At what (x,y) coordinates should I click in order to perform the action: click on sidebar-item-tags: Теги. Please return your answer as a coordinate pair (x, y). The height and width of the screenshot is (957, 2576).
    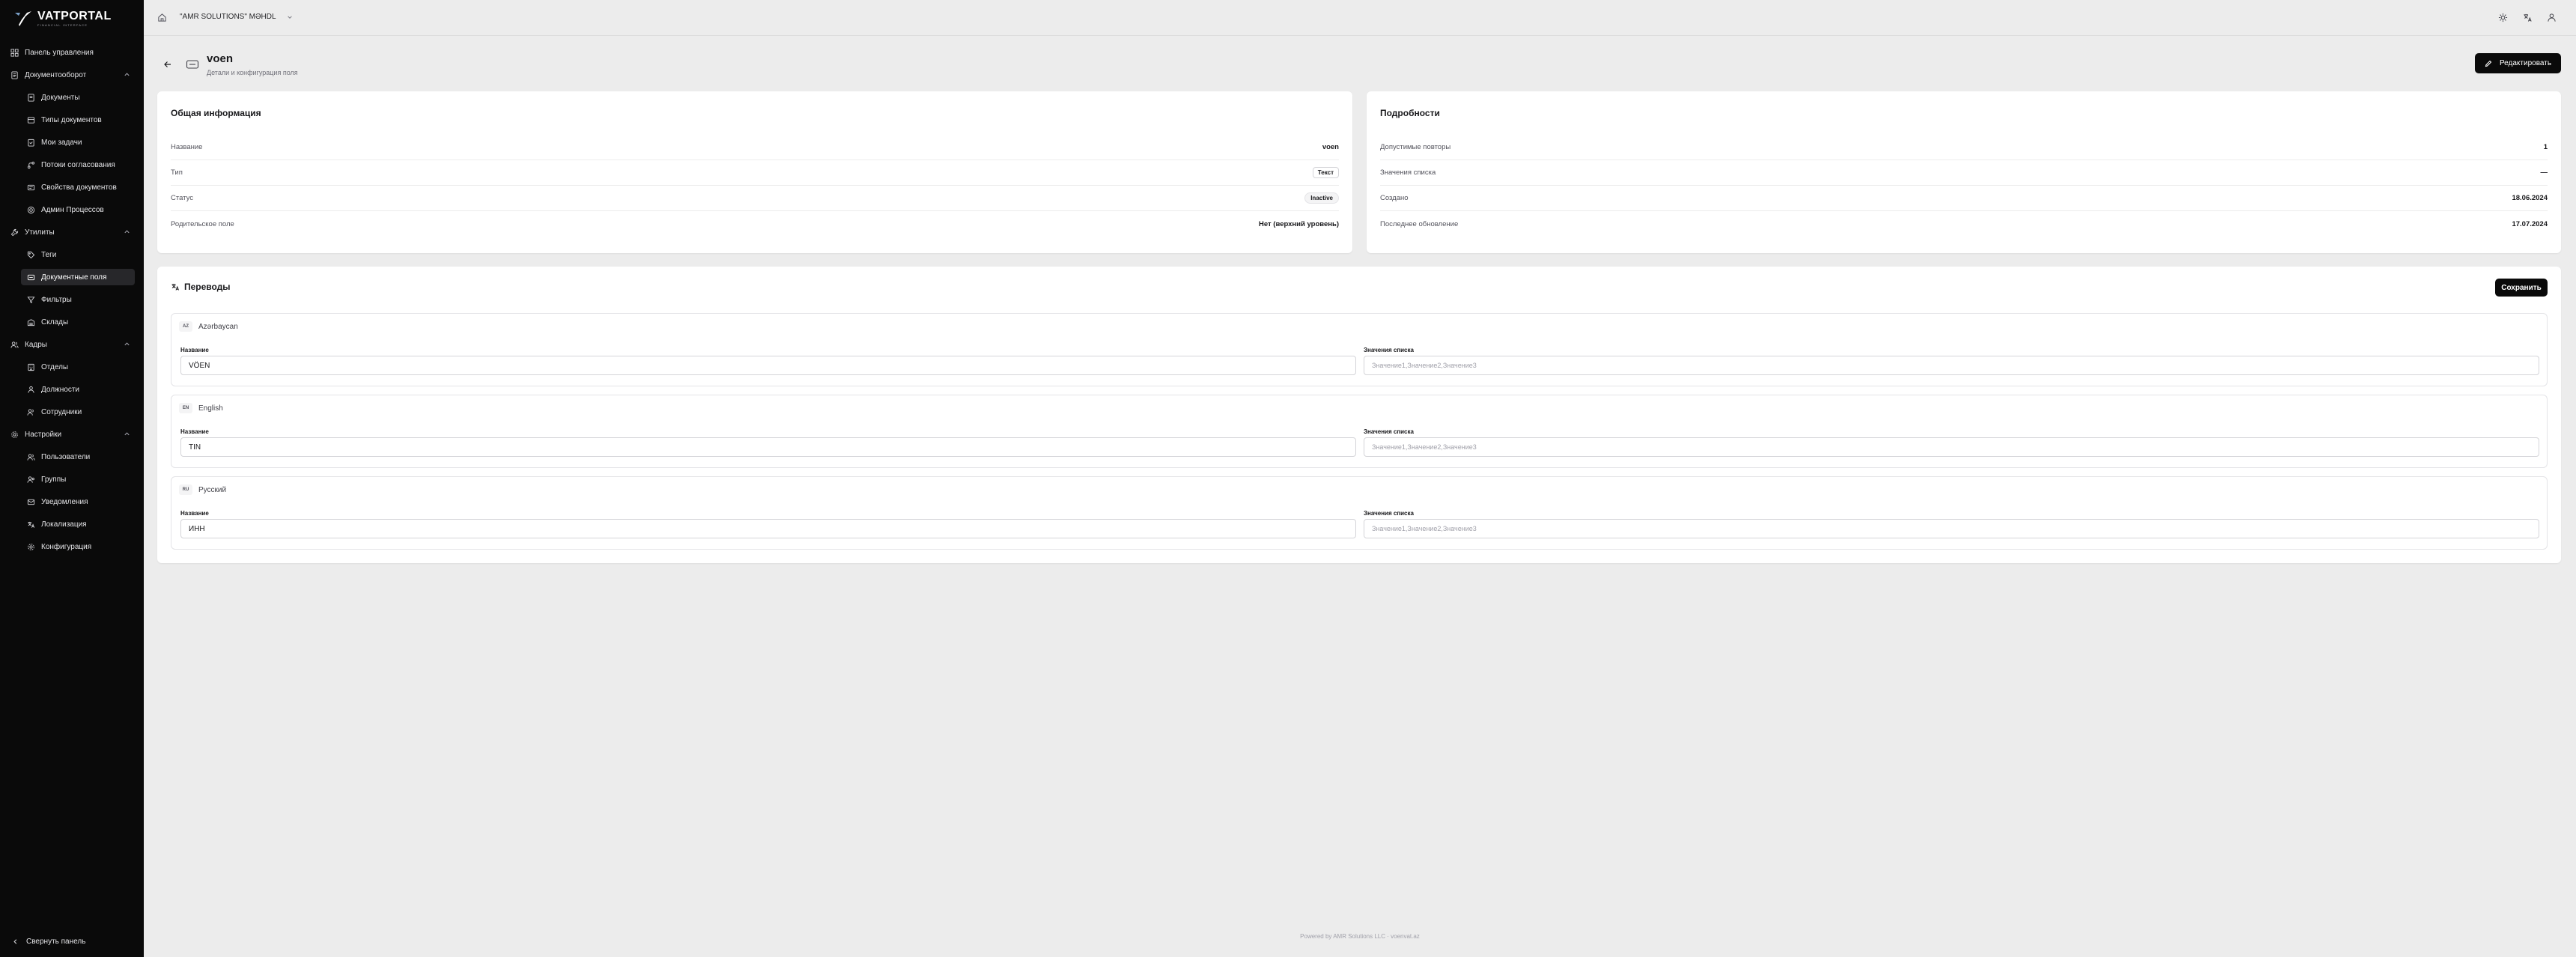
    Looking at the image, I should click on (72, 254).